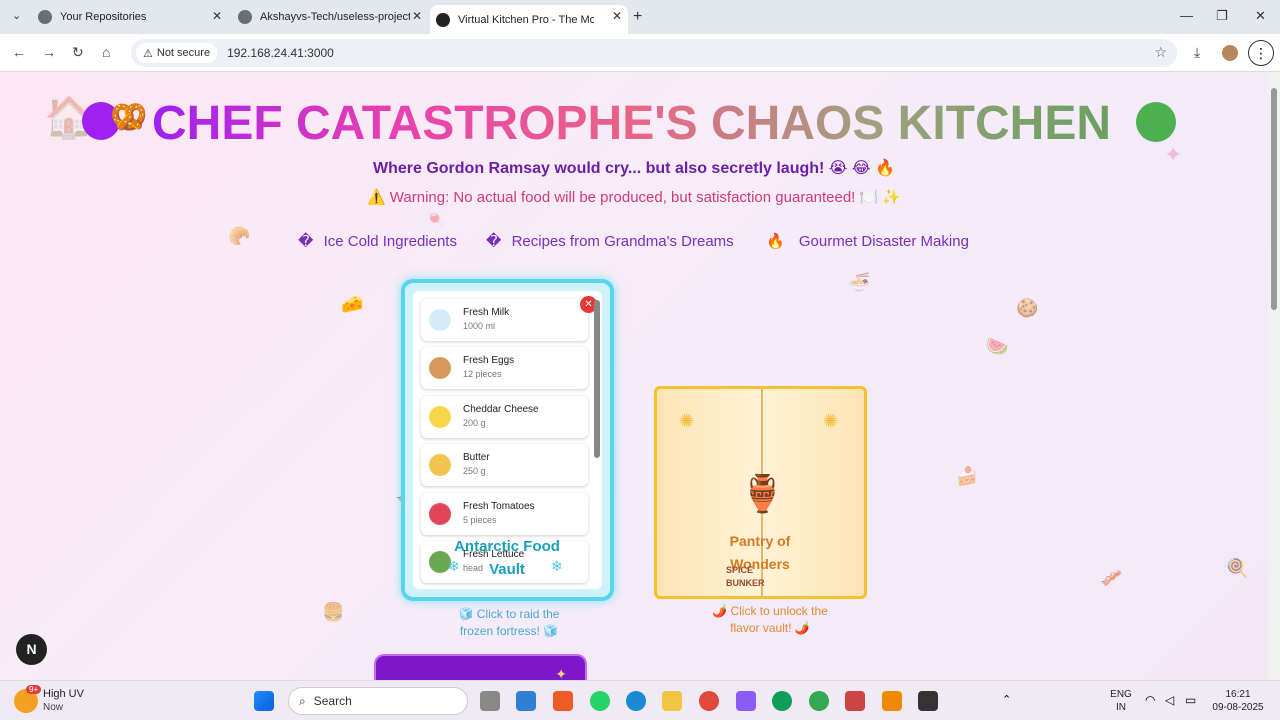  What do you see at coordinates (440, 368) in the screenshot?
I see `egg-icon` at bounding box center [440, 368].